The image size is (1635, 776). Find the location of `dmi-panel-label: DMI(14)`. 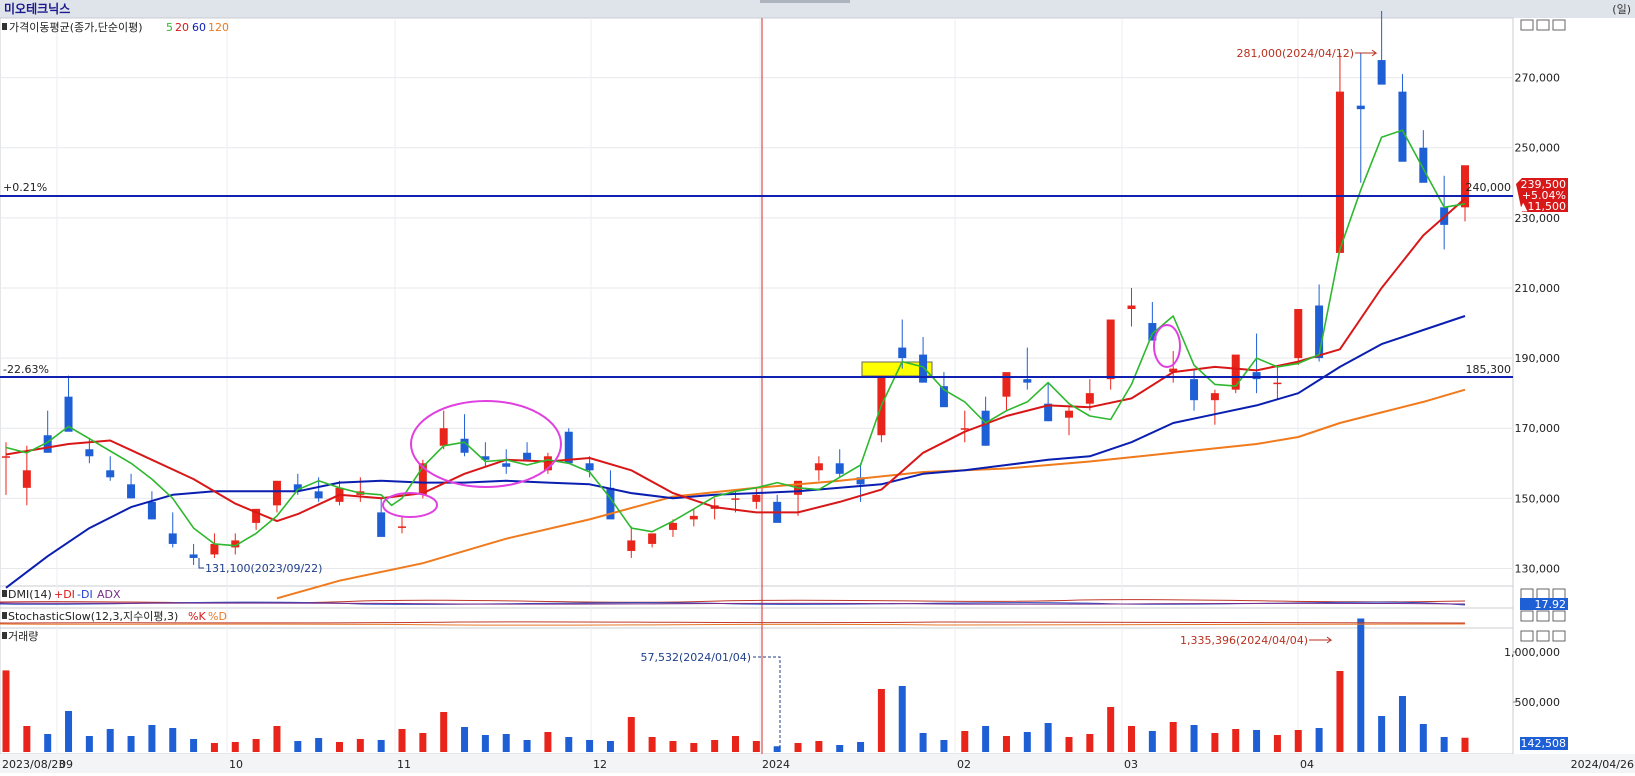

dmi-panel-label: DMI(14) is located at coordinates (30, 594).